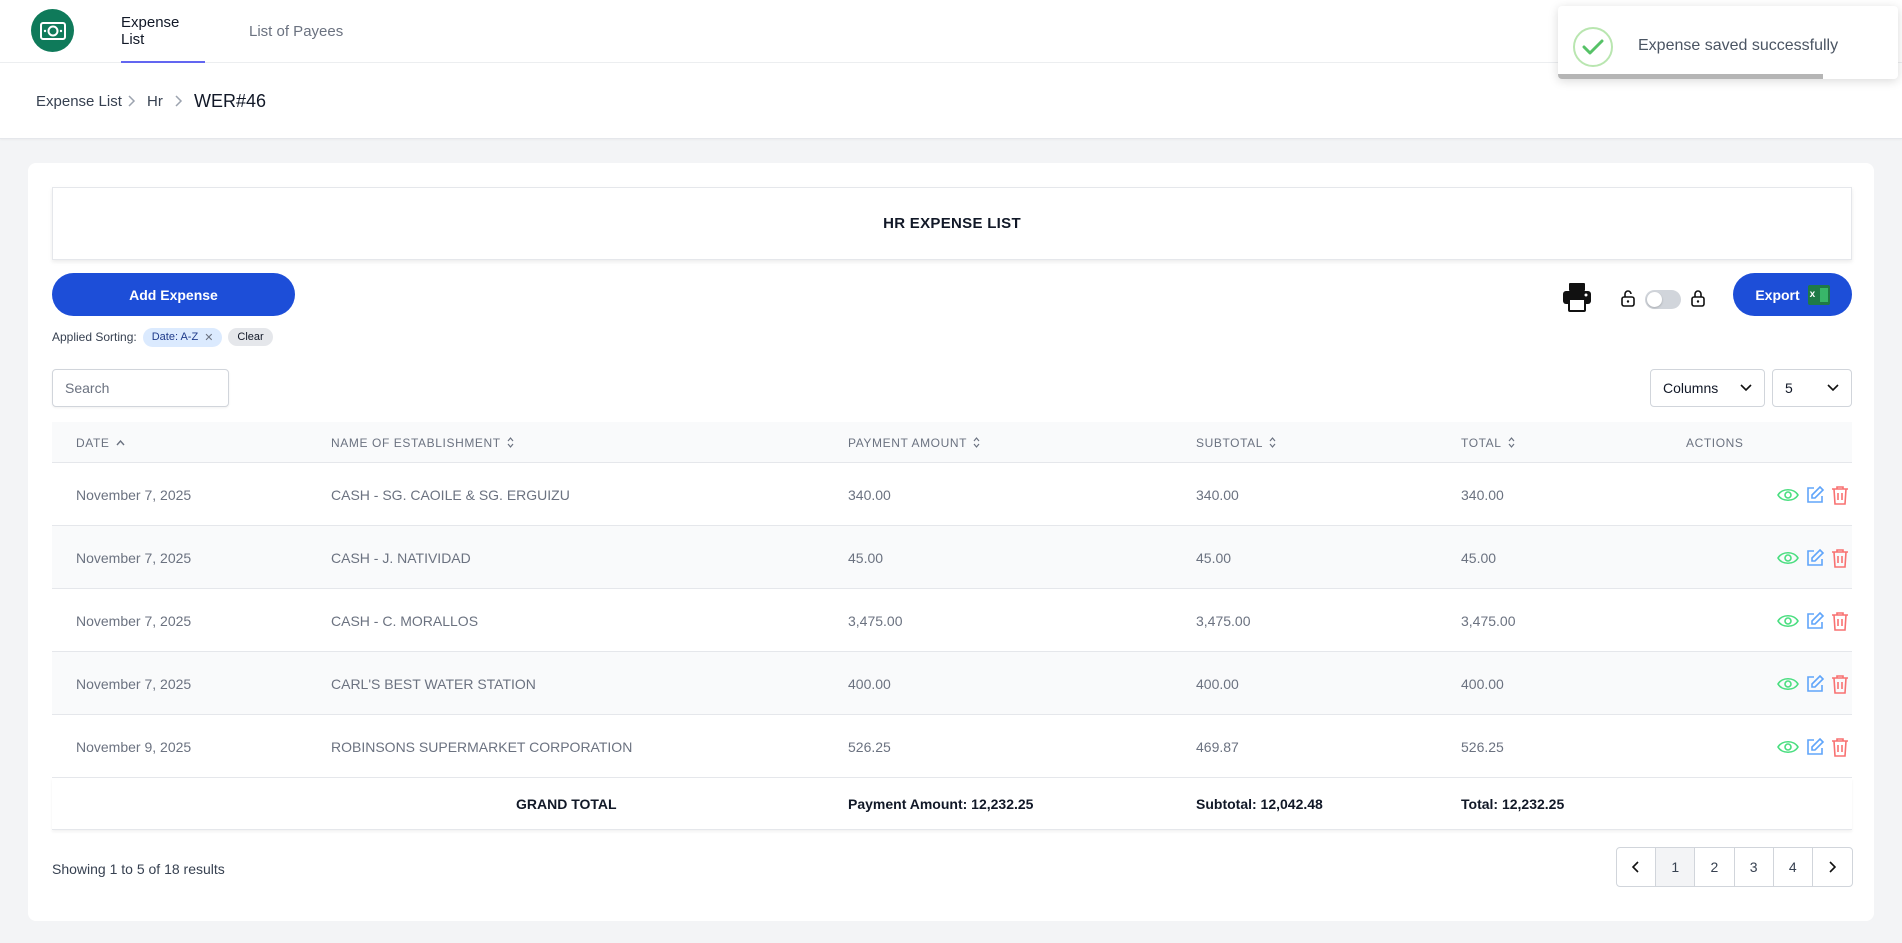  Describe the element at coordinates (120, 442) in the screenshot. I see `sort-asc-icon` at that location.